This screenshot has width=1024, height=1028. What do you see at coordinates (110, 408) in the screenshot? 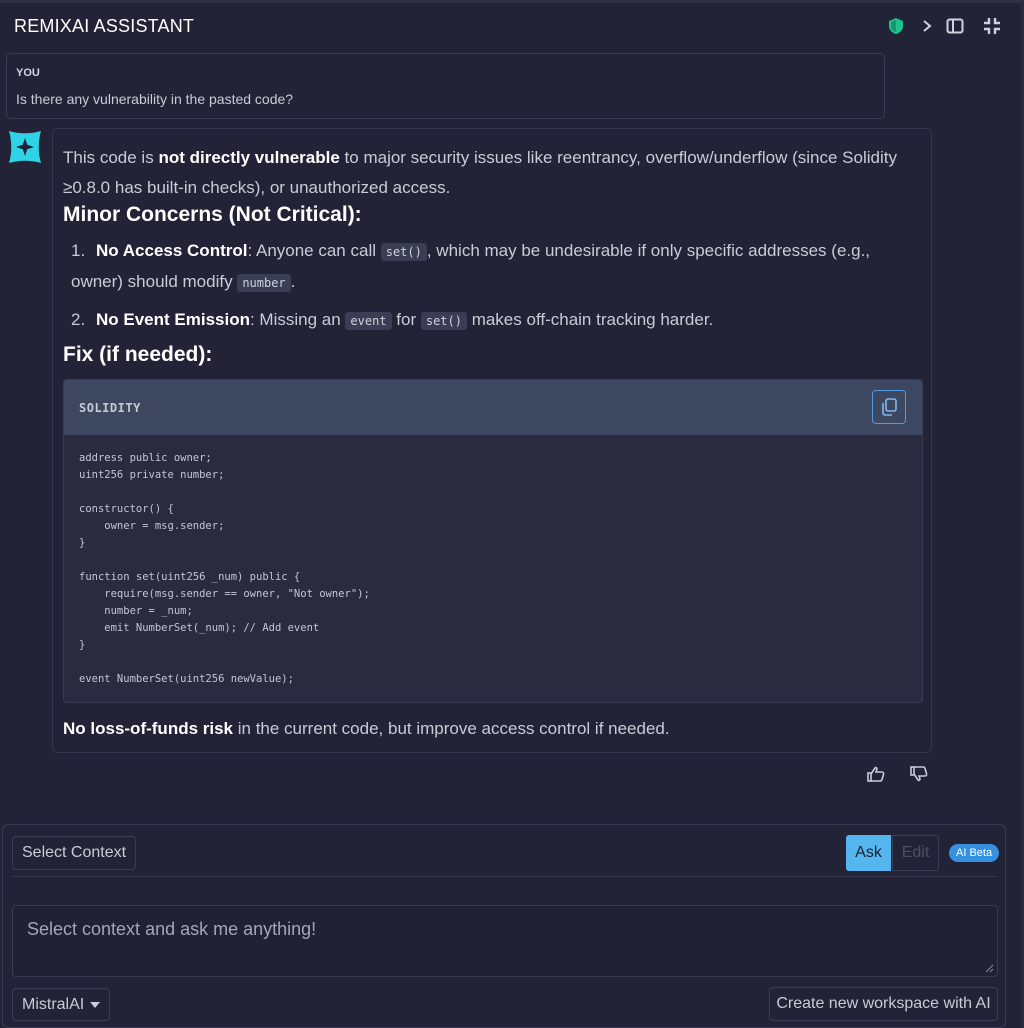
I see `code-language-label: SOLIDITY` at bounding box center [110, 408].